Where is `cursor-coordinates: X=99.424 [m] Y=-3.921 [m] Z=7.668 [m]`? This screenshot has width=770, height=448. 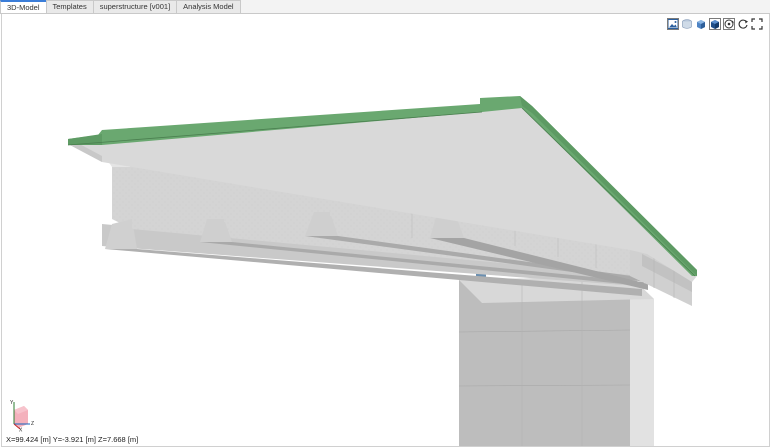 cursor-coordinates: X=99.424 [m] Y=-3.921 [m] Z=7.668 [m] is located at coordinates (72, 439).